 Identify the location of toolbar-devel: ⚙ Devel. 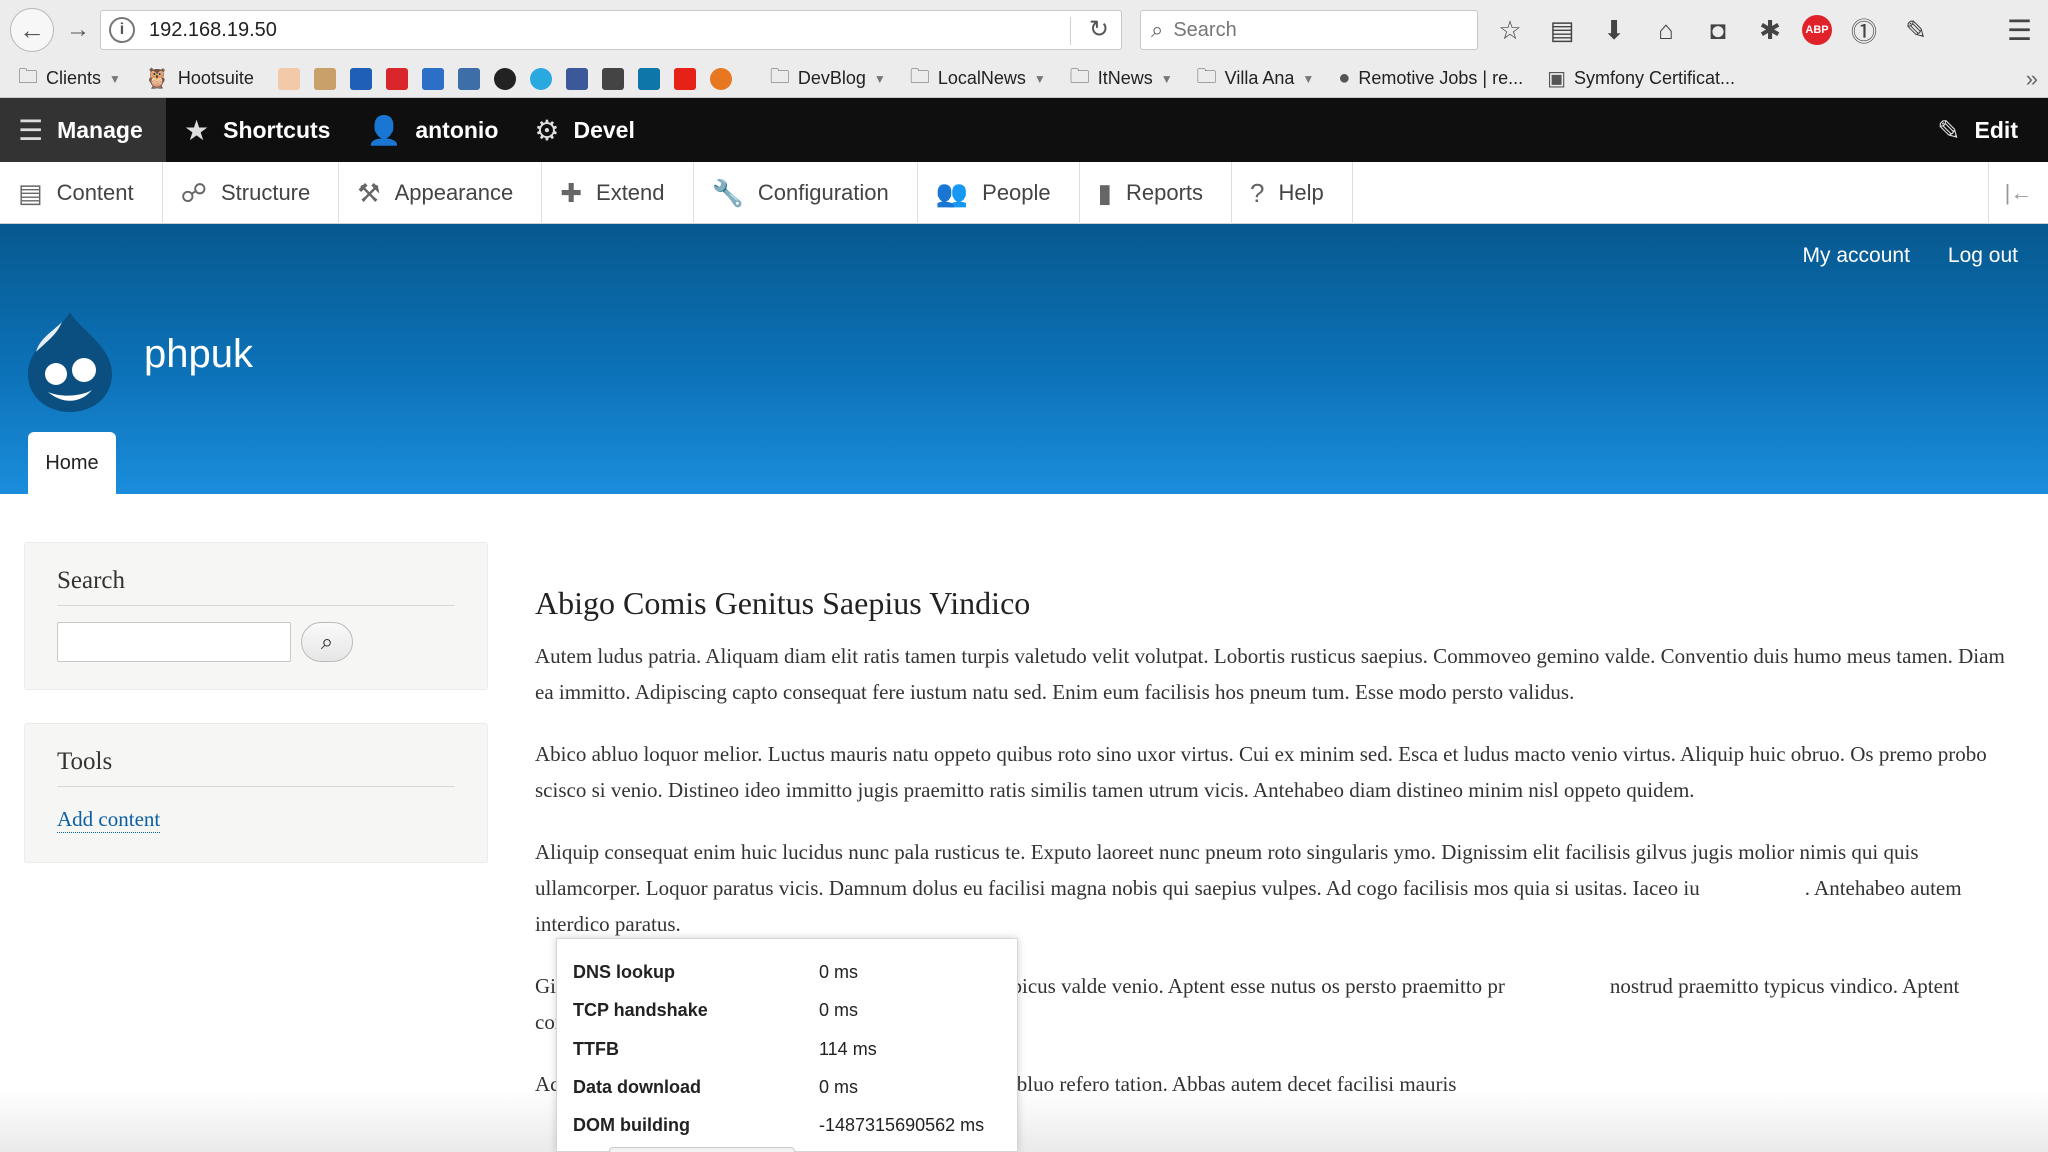
(584, 130).